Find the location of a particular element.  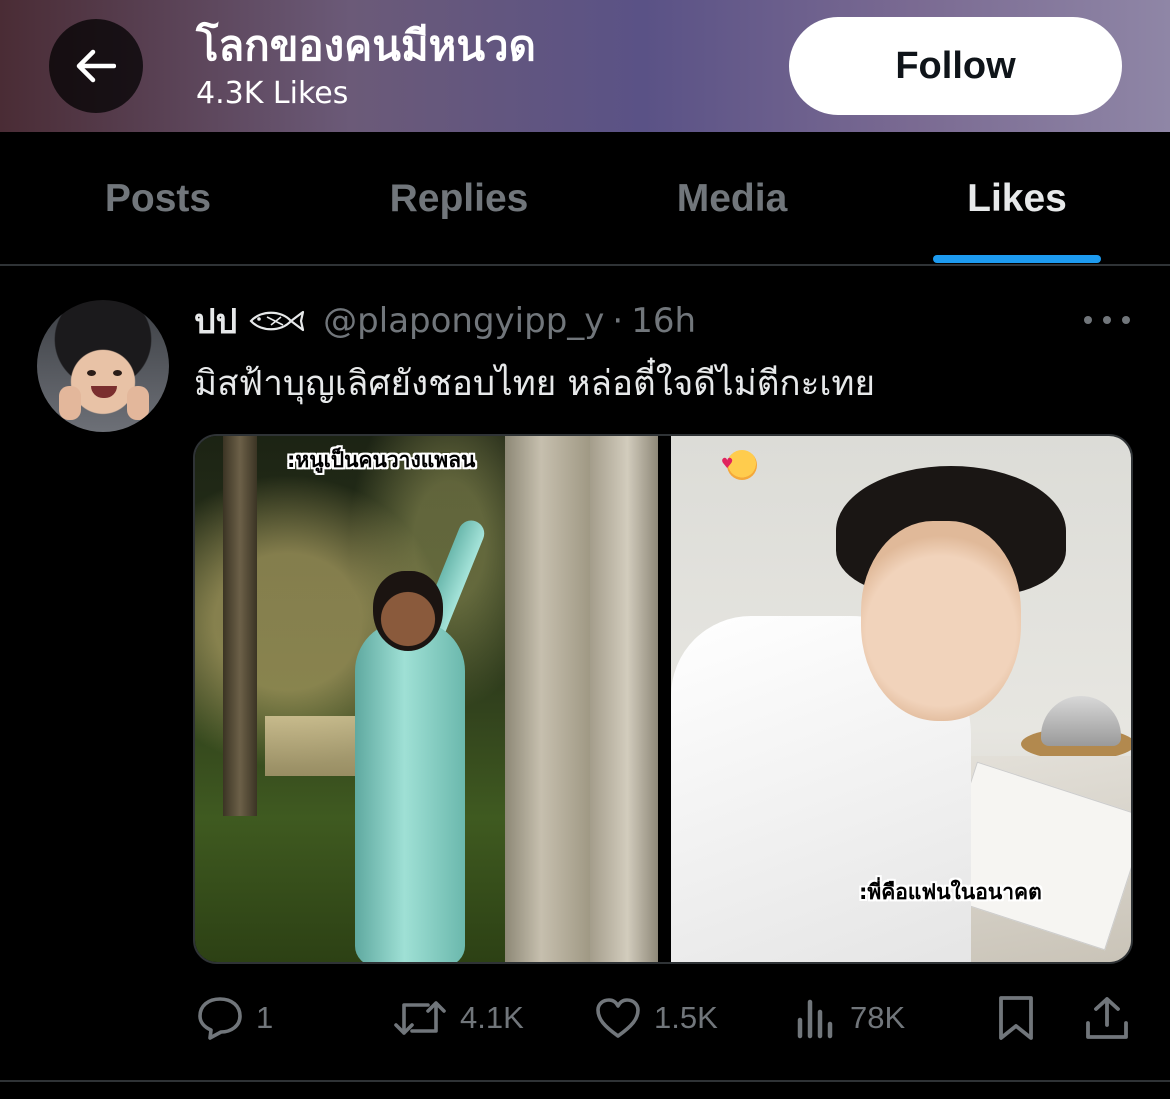

views-button: 78K is located at coordinates (850, 1018).